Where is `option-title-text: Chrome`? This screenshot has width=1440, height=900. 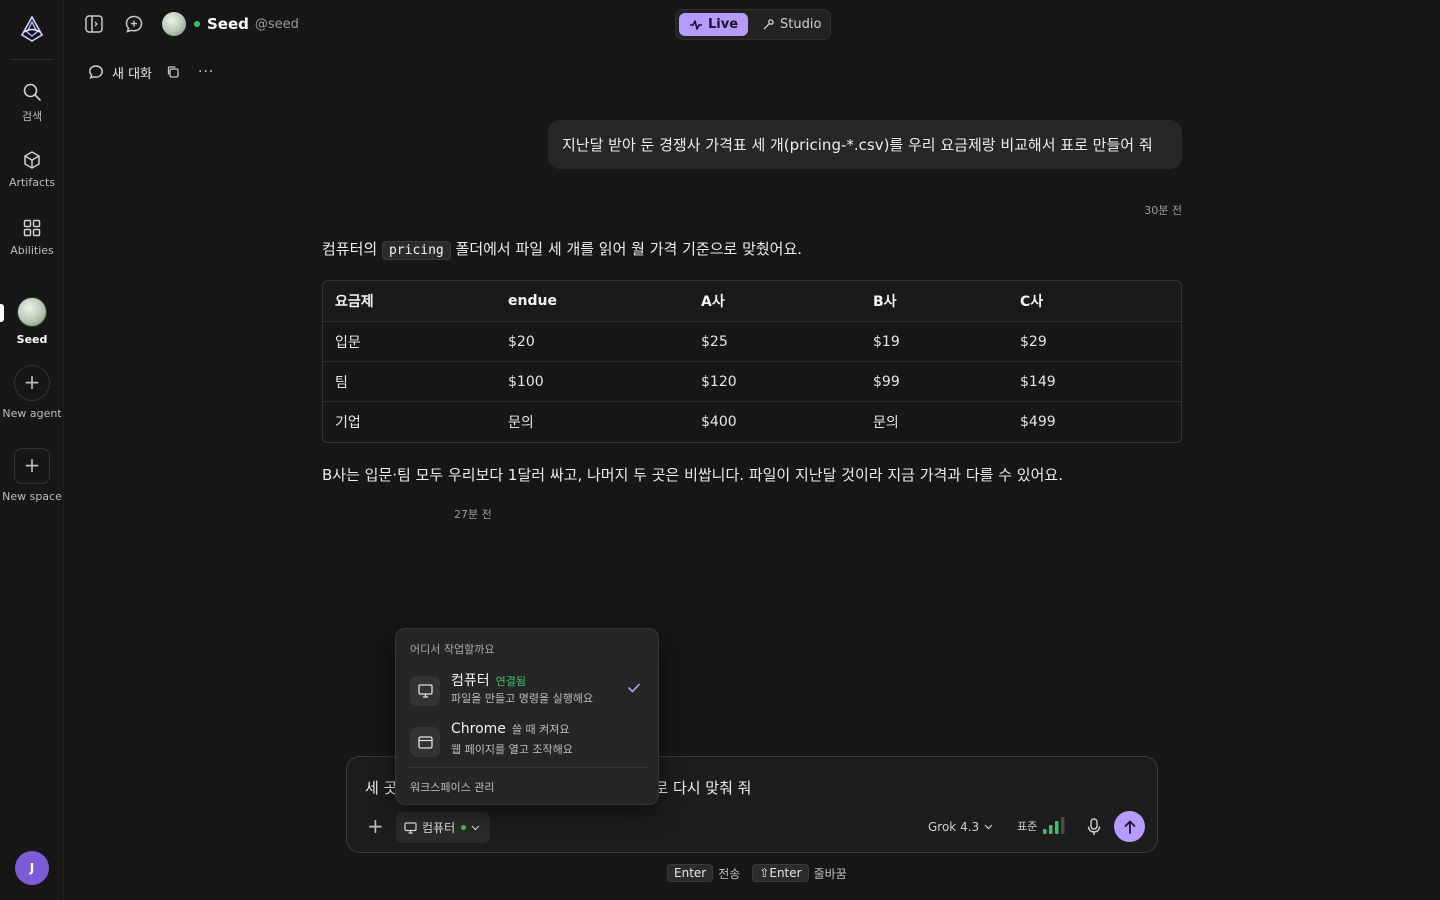
option-title-text: Chrome is located at coordinates (478, 729).